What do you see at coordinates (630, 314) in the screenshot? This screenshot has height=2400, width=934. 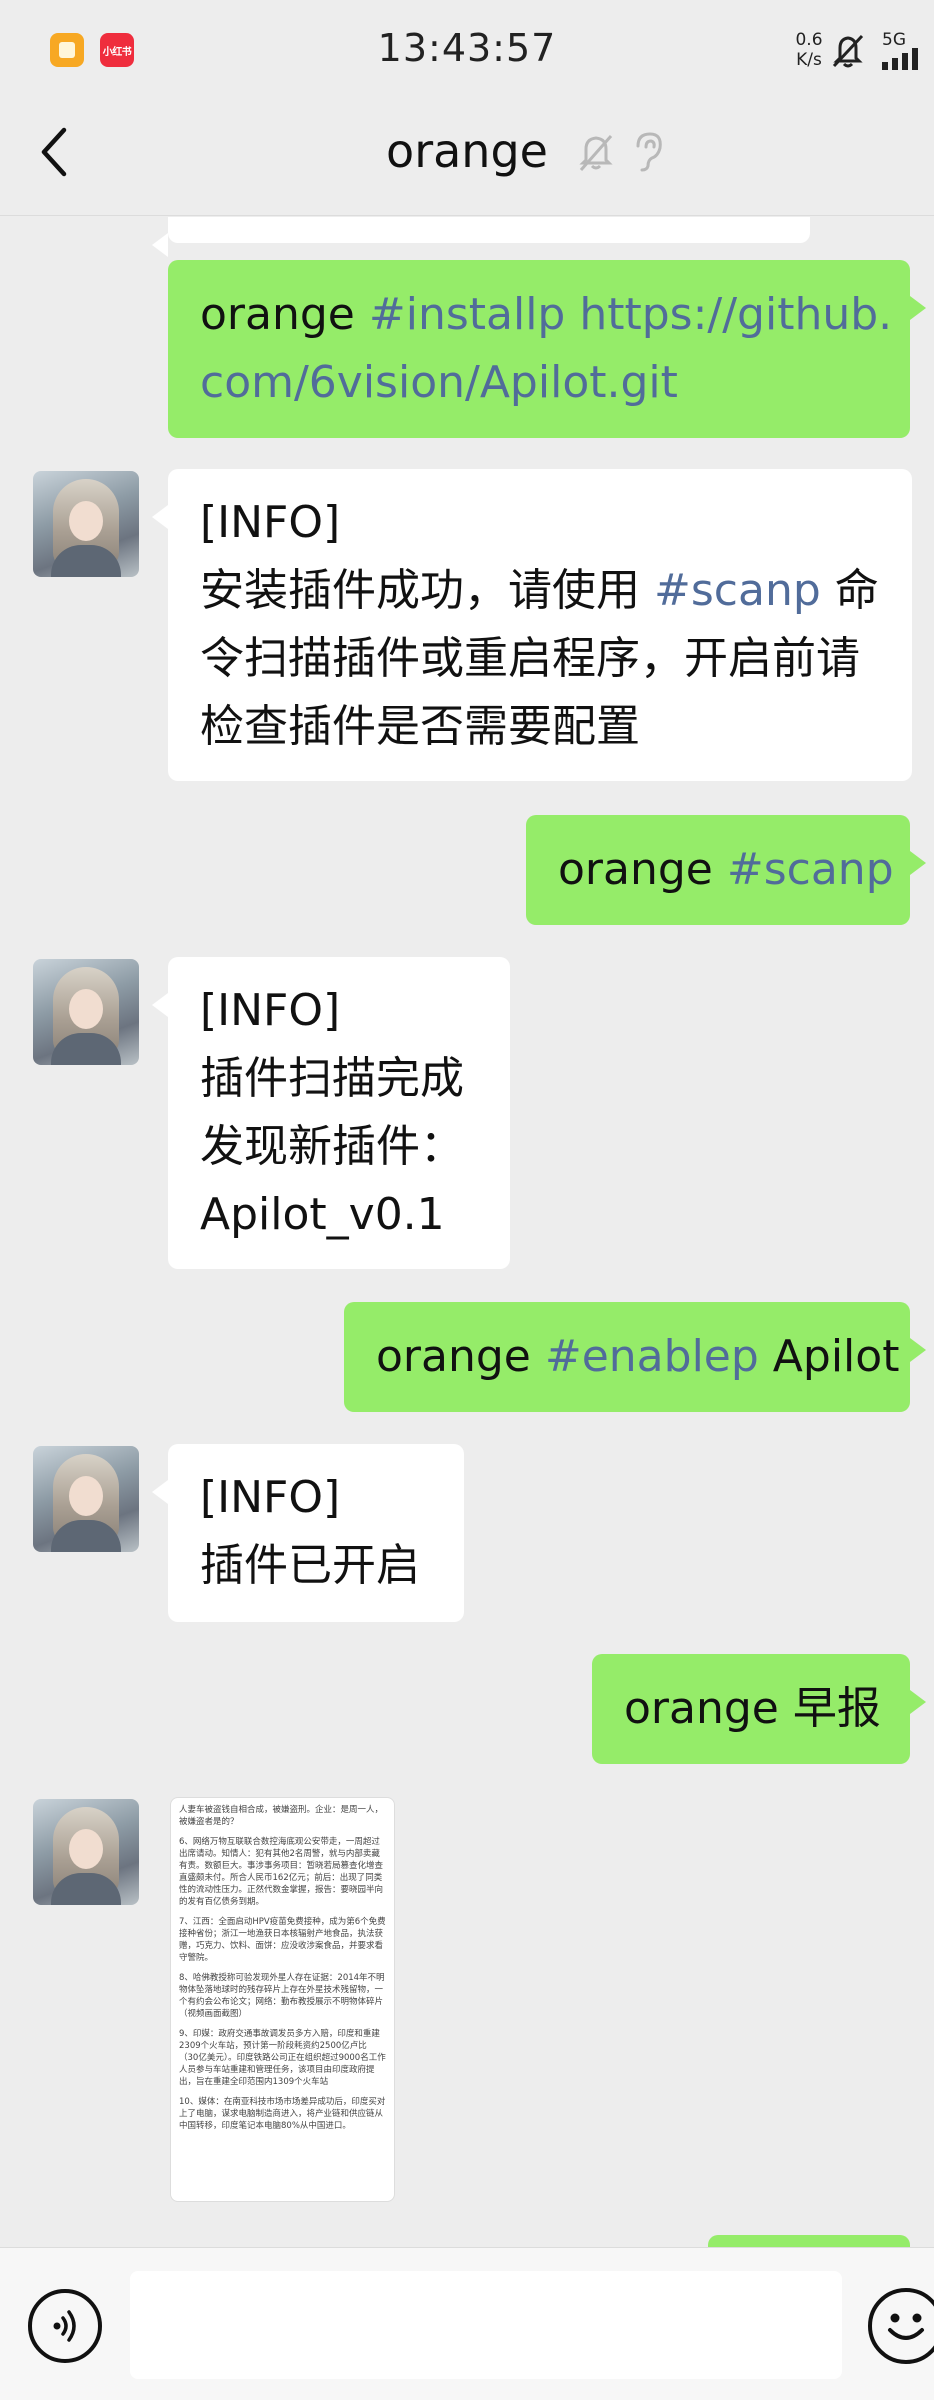 I see `command-link: #installp https://github.` at bounding box center [630, 314].